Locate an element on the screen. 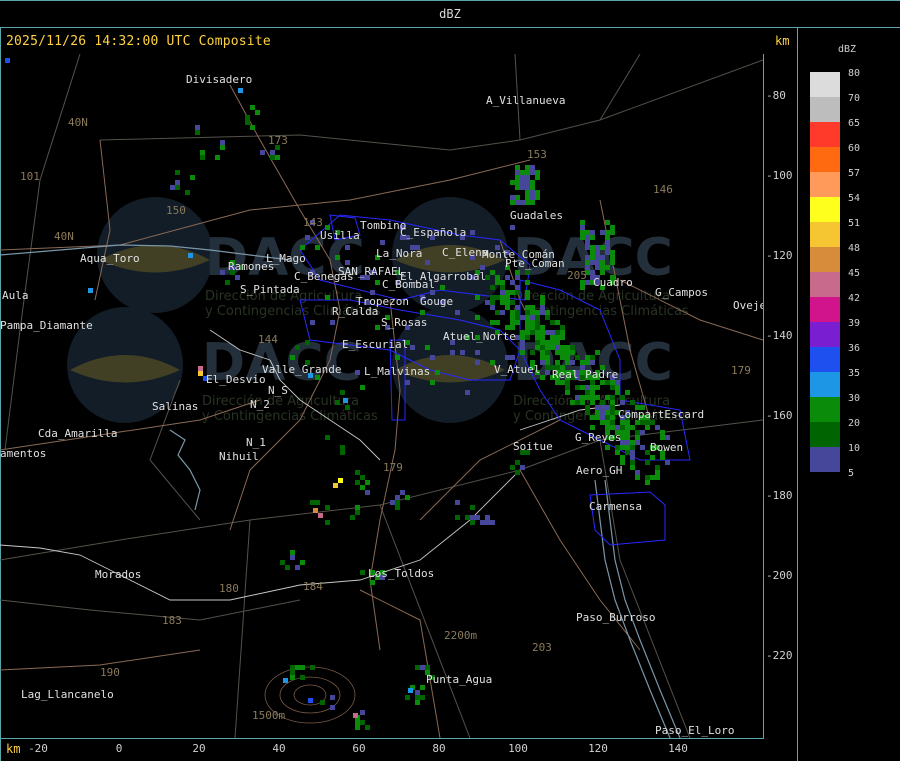 This screenshot has width=900, height=761. place-salinas: Salinas is located at coordinates (175, 406).